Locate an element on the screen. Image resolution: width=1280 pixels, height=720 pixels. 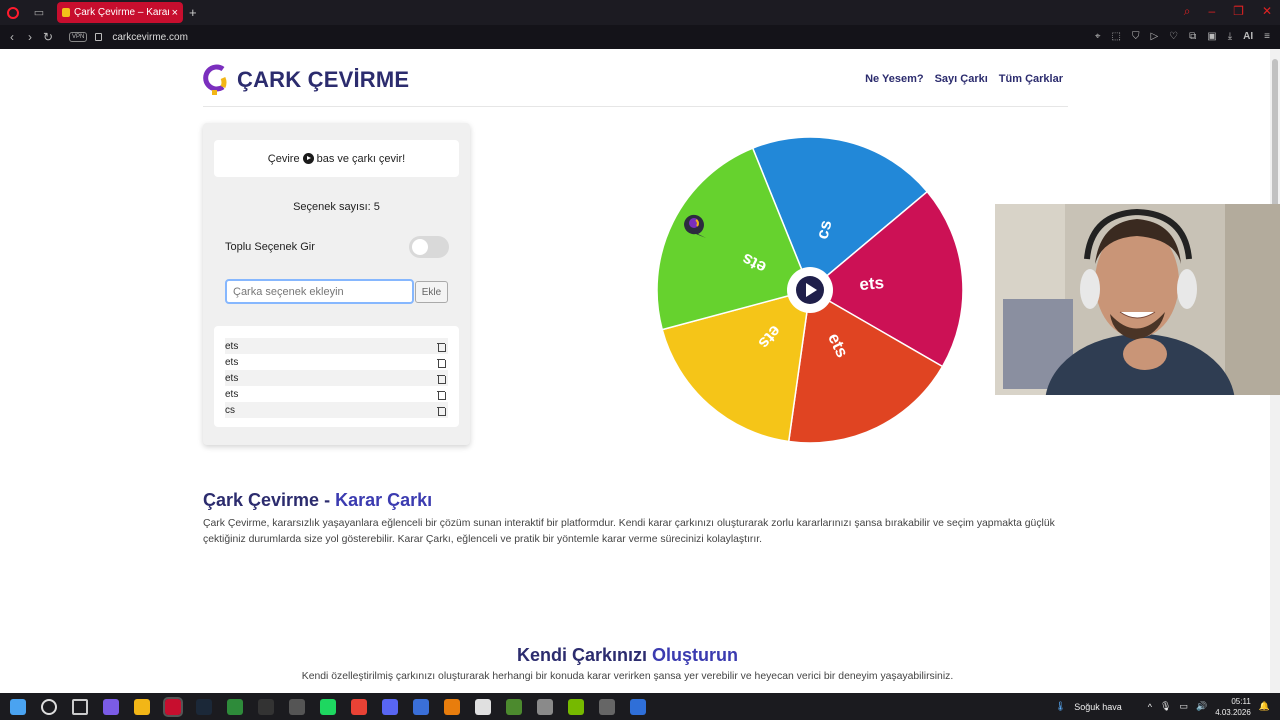
system-tray: 🌡 Soğuk hava ^ 🎙 ▭ 🔊 05:11 4.03.2026 🔔 is located at coordinates (1162, 706).